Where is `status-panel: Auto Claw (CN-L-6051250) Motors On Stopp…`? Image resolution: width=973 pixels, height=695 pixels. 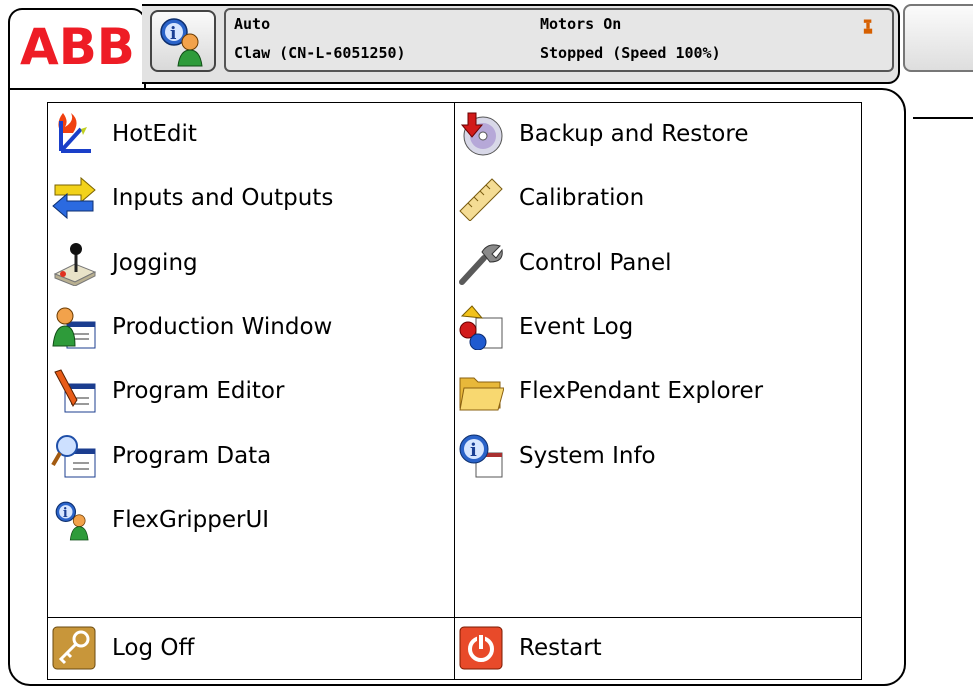 status-panel: Auto Claw (CN-L-6051250) Motors On Stopp… is located at coordinates (559, 40).